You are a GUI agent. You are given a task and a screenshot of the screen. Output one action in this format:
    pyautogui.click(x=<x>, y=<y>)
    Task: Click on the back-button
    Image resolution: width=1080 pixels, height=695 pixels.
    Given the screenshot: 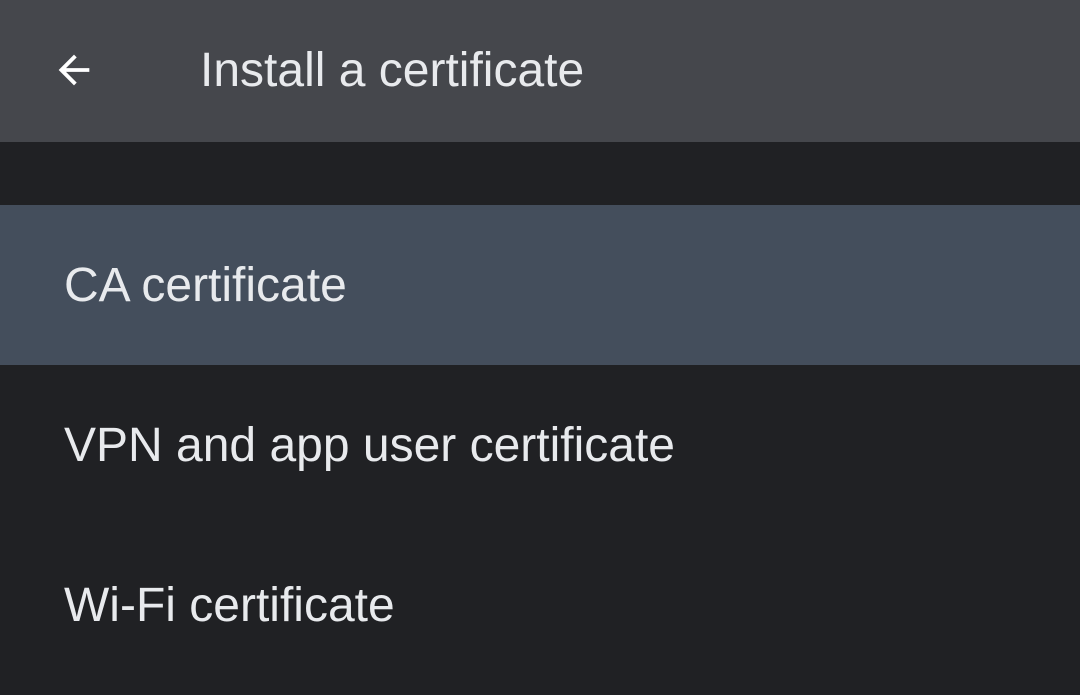 What is the action you would take?
    pyautogui.click(x=74, y=70)
    